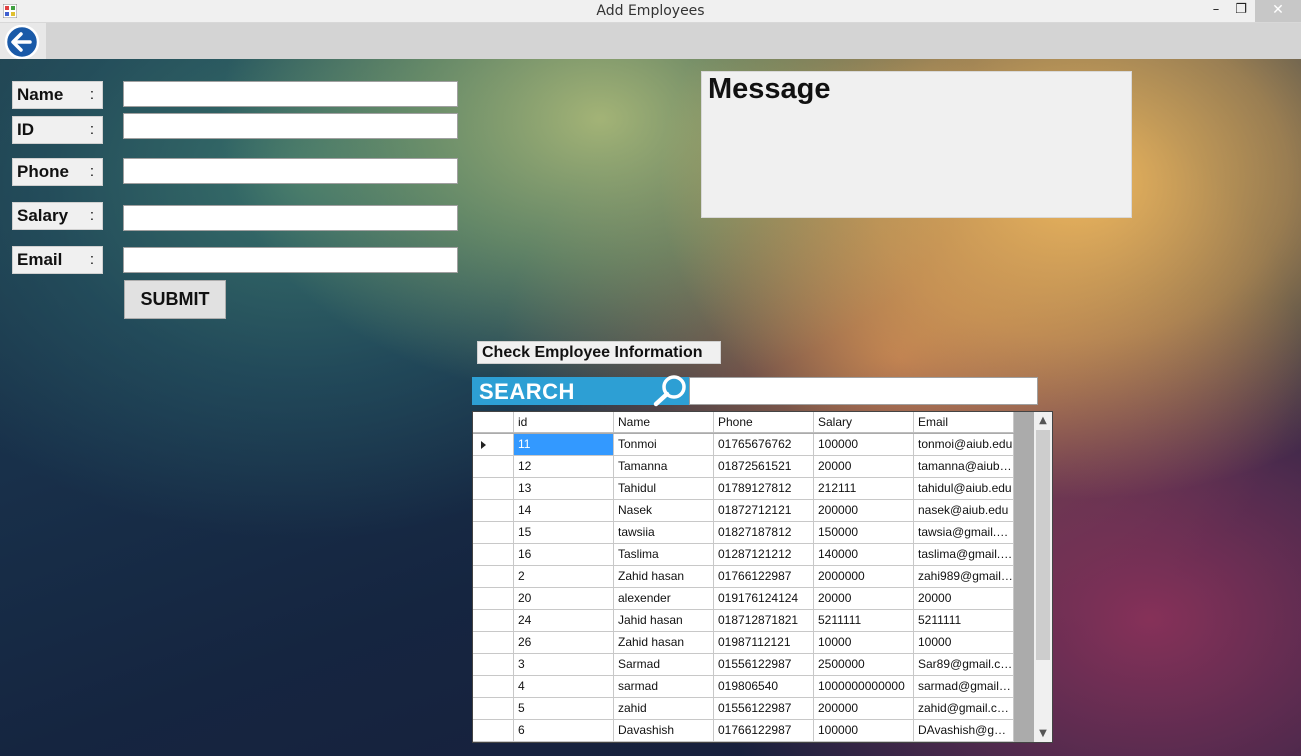 This screenshot has height=756, width=1301. Describe the element at coordinates (964, 664) in the screenshot. I see `cell-email: Sar89@gmail.com` at that location.